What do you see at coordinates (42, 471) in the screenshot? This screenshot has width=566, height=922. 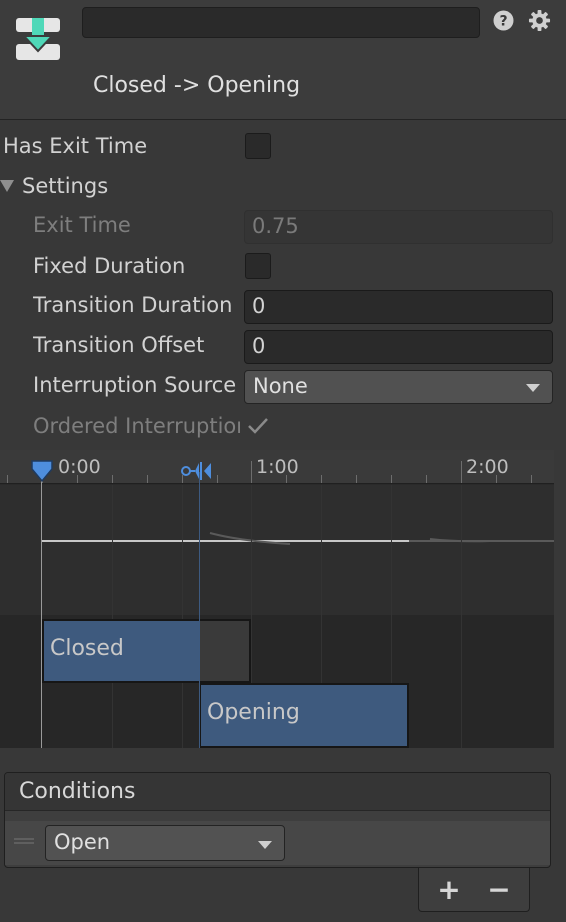 I see `start-marker-icon` at bounding box center [42, 471].